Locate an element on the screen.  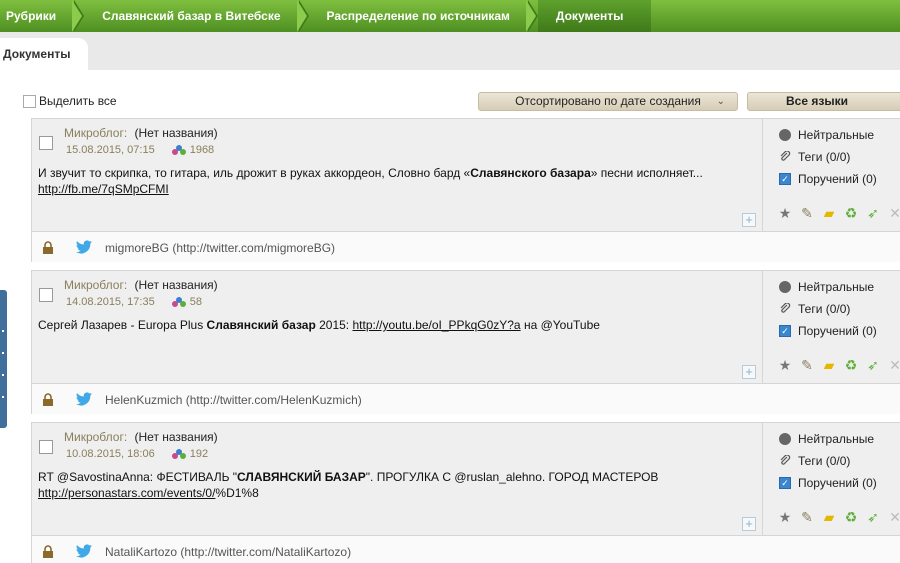
text-highlight: Славянский базар is located at coordinates (261, 325).